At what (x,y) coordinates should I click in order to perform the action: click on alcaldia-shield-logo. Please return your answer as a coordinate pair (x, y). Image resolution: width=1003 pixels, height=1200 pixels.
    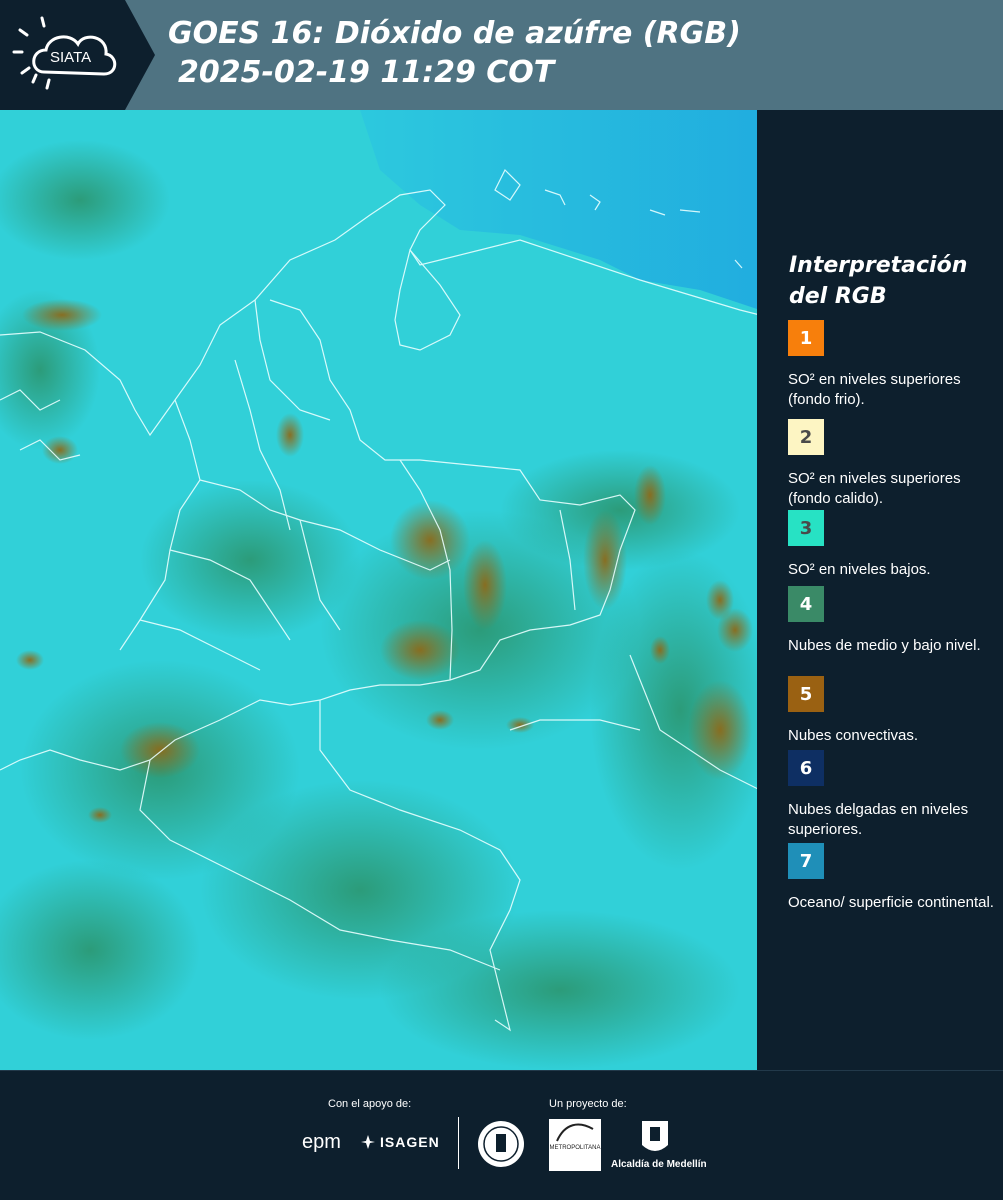
    Looking at the image, I should click on (655, 1138).